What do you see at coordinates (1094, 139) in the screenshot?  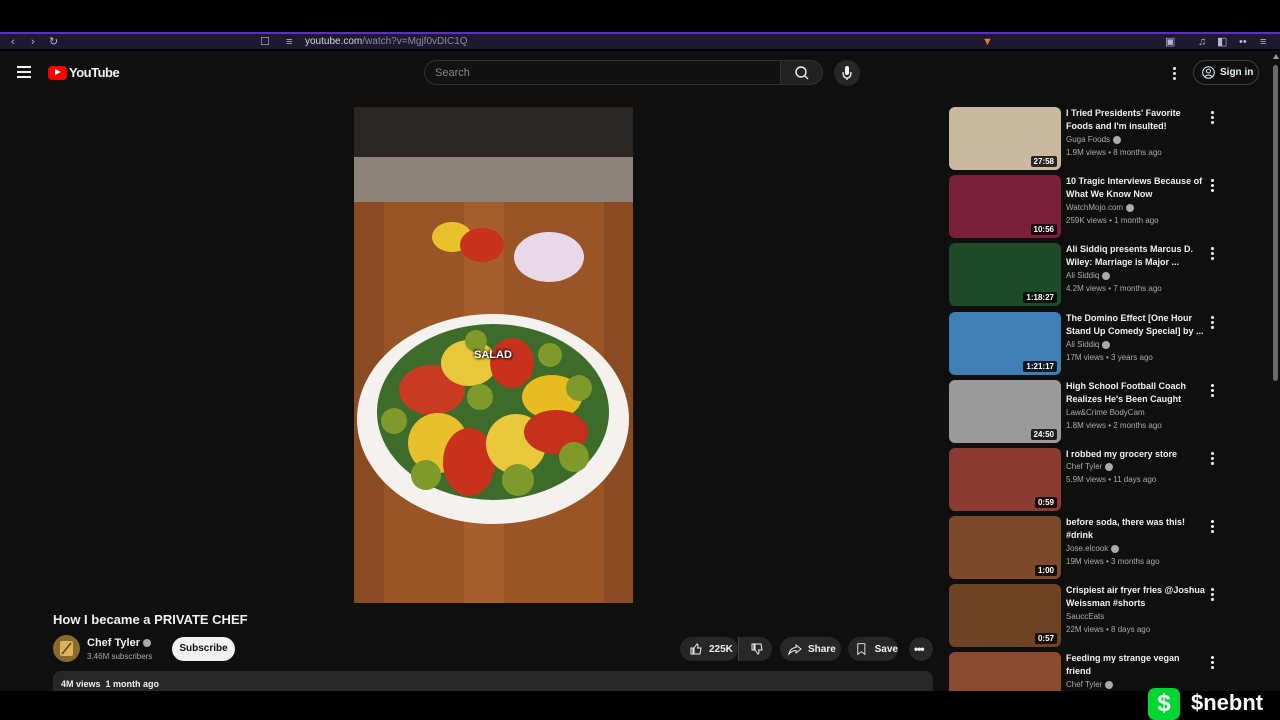 I see `recommendation-channel: Guga Foods` at bounding box center [1094, 139].